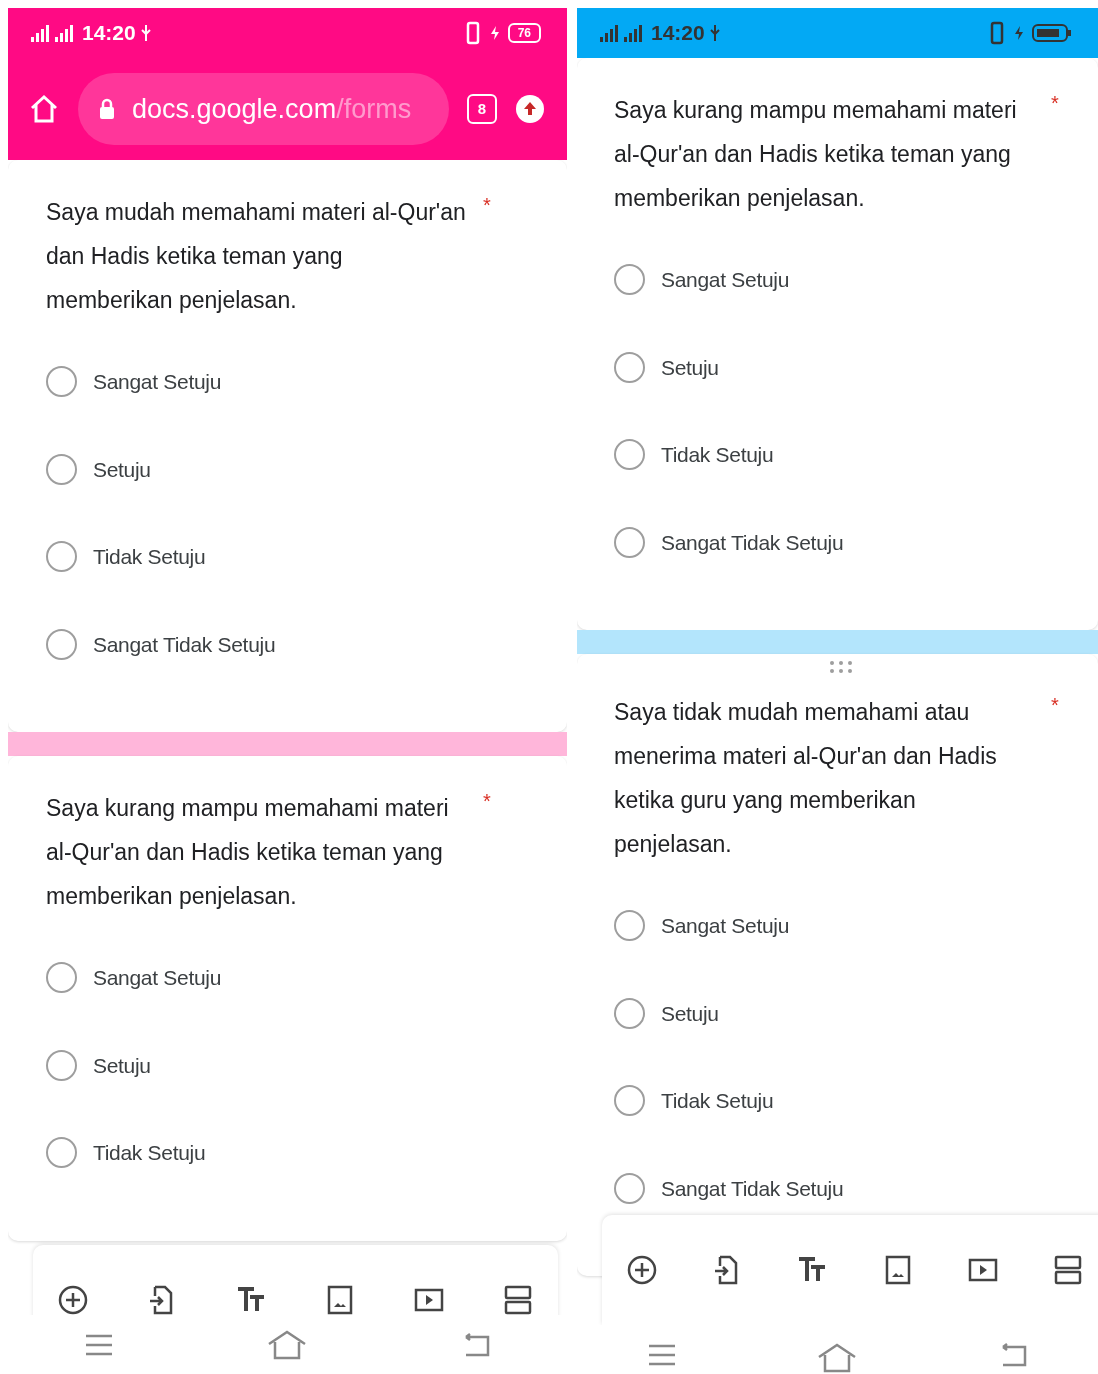  Describe the element at coordinates (997, 33) in the screenshot. I see `vibrate-icon` at that location.